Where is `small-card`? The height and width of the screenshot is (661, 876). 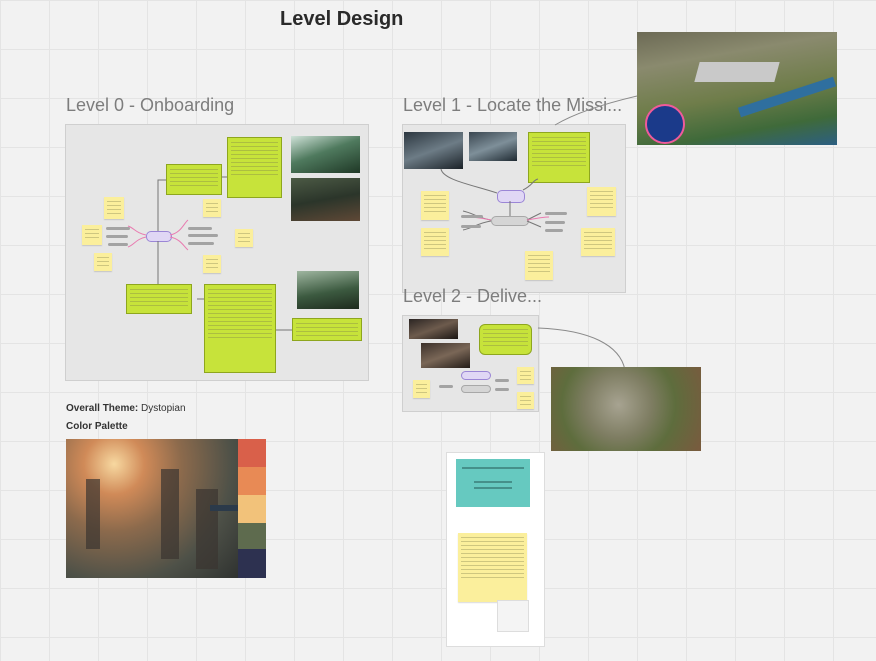 small-card is located at coordinates (513, 616).